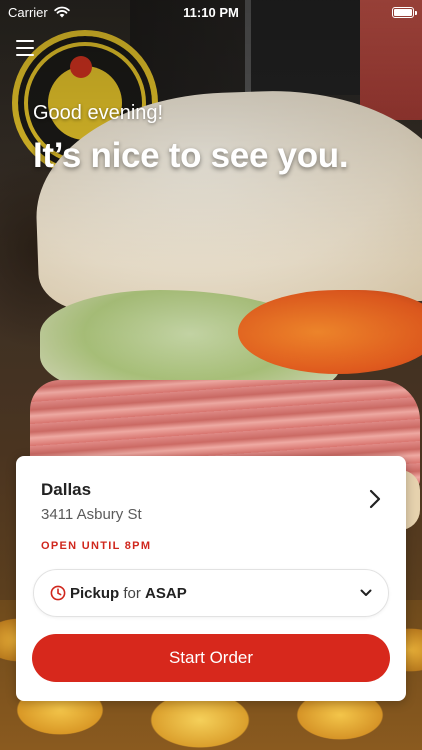  Describe the element at coordinates (28, 12) in the screenshot. I see `carrier-label: Carrier` at that location.